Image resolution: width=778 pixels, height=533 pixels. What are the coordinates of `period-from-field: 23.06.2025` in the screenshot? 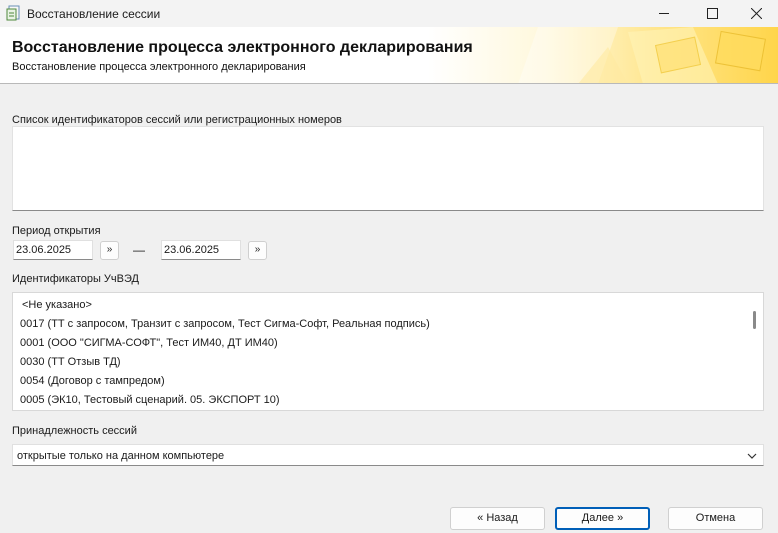 It's located at (53, 250).